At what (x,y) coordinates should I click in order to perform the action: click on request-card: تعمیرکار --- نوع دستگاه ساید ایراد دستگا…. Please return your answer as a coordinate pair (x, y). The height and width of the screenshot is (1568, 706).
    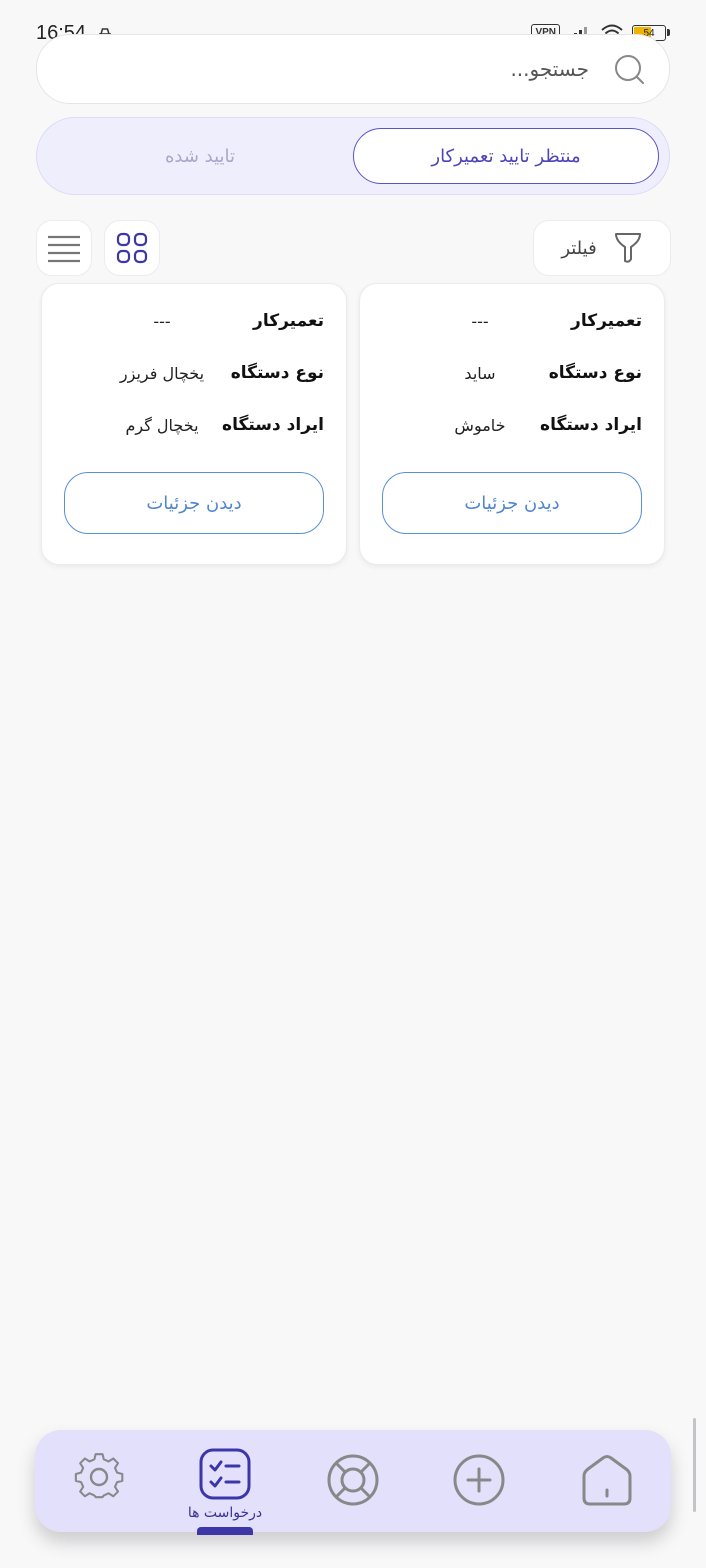
    Looking at the image, I should click on (512, 424).